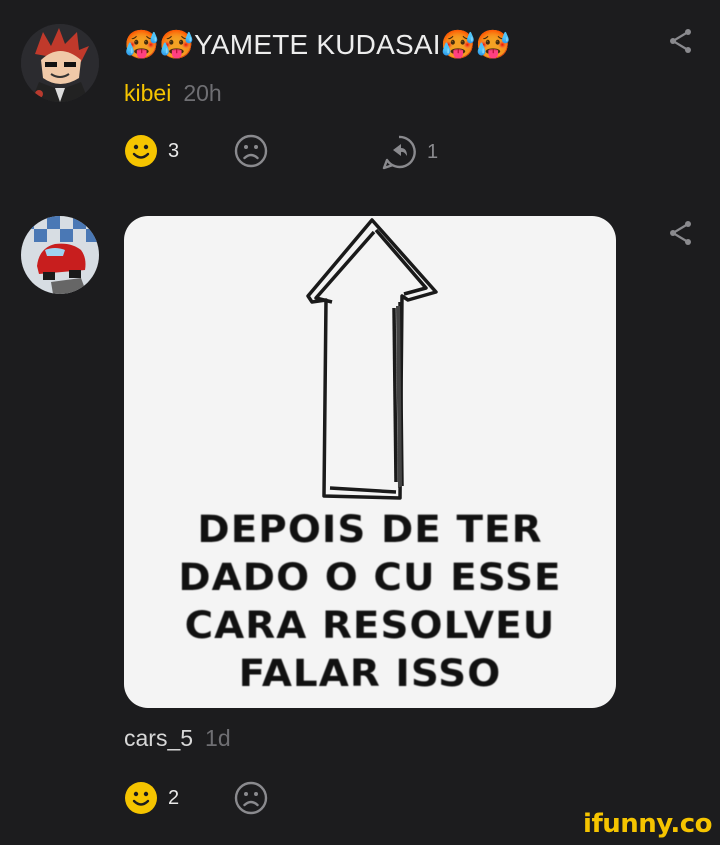 The width and height of the screenshot is (720, 845). What do you see at coordinates (681, 41) in the screenshot?
I see `share-icon` at bounding box center [681, 41].